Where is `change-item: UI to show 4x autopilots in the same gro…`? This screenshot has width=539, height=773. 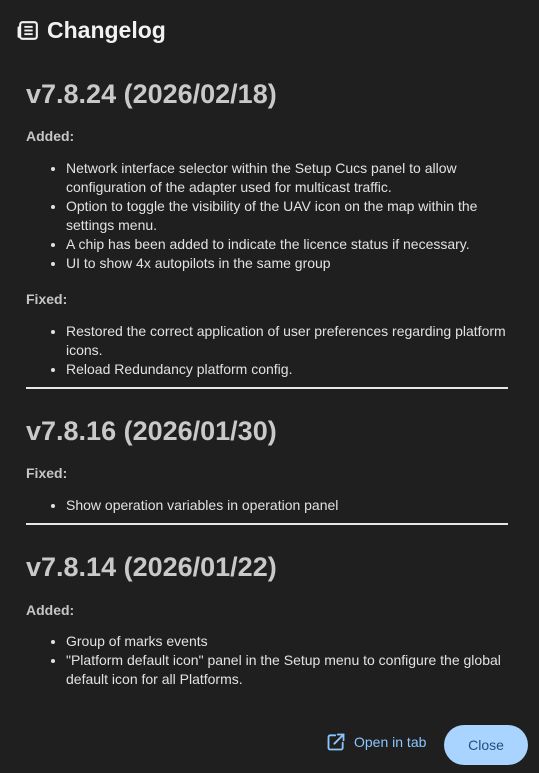 change-item: UI to show 4x autopilots in the same gro… is located at coordinates (287, 263).